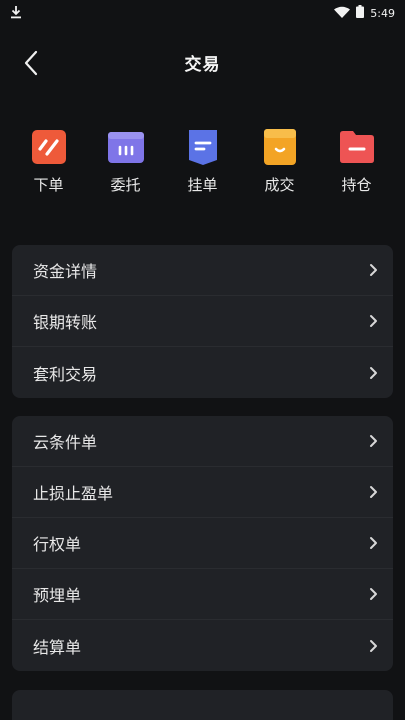 This screenshot has width=405, height=720. I want to click on menu-item-label: 行权单, so click(57, 544).